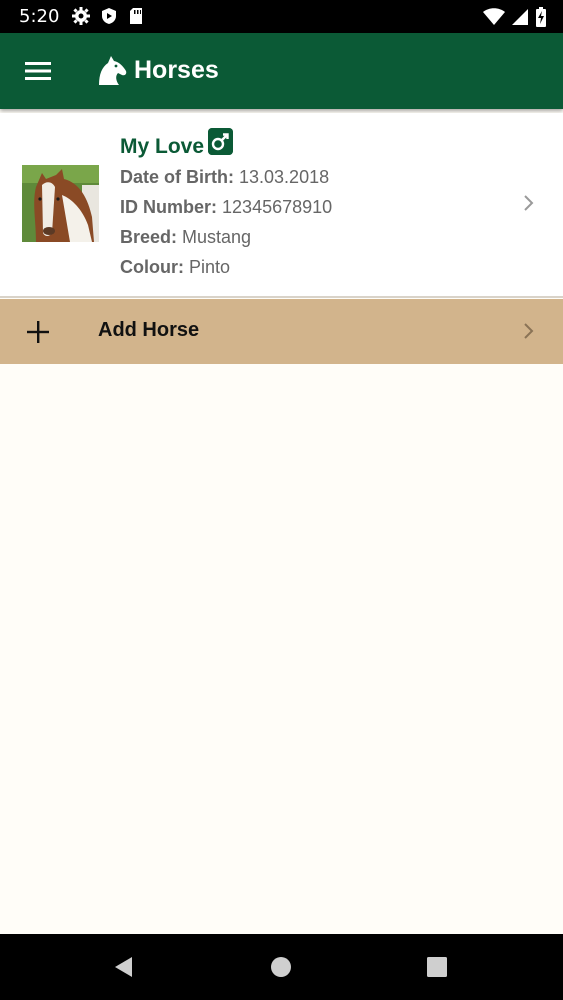 This screenshot has width=563, height=1000. Describe the element at coordinates (494, 16) in the screenshot. I see `wifi-icon` at that location.